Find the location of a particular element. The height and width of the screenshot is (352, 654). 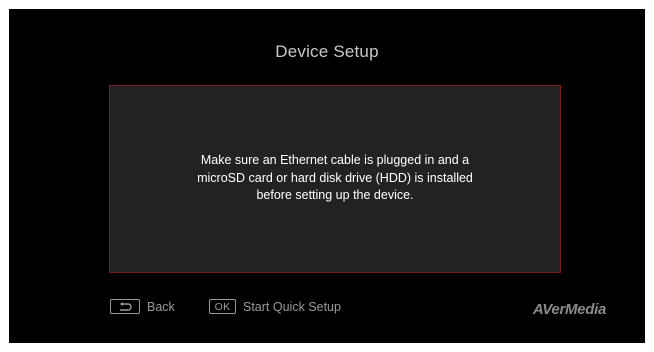

message-line-3: before setting up the device. is located at coordinates (335, 195).